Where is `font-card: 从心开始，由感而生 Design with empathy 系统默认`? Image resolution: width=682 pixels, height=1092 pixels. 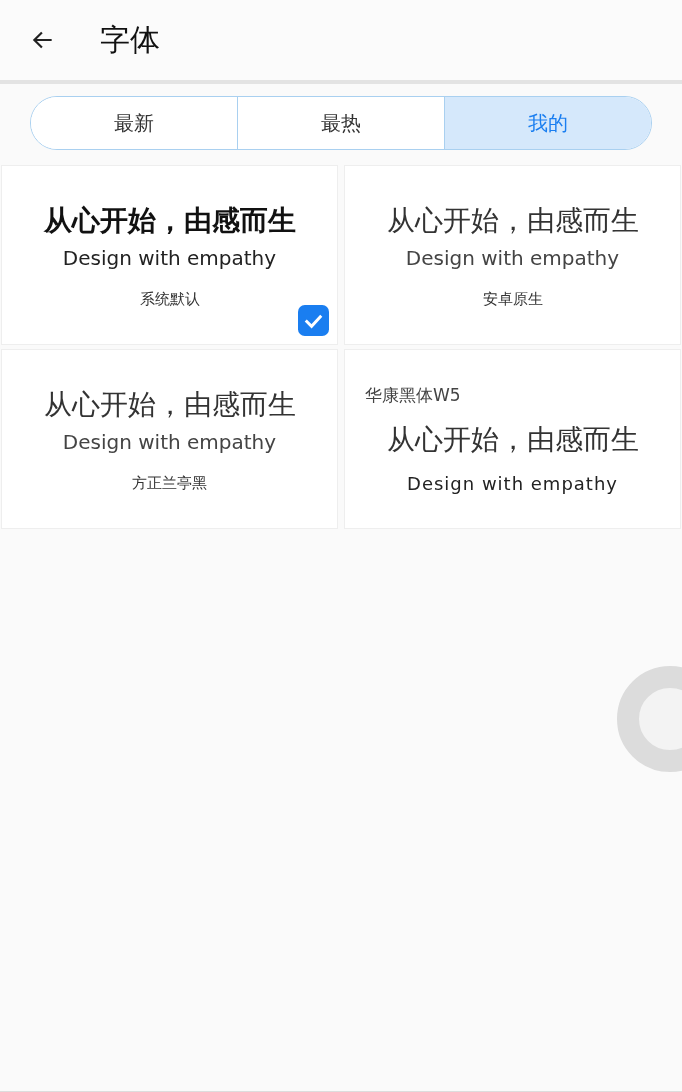
font-card: 从心开始，由感而生 Design with empathy 系统默认 is located at coordinates (169, 255).